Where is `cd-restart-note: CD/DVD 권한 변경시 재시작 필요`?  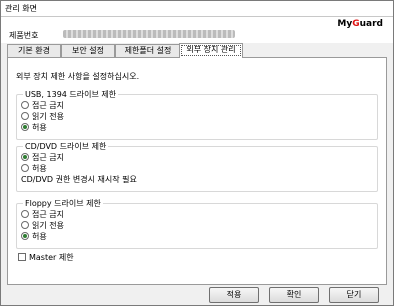 cd-restart-note: CD/DVD 권한 변경시 재시작 필요 is located at coordinates (79, 179).